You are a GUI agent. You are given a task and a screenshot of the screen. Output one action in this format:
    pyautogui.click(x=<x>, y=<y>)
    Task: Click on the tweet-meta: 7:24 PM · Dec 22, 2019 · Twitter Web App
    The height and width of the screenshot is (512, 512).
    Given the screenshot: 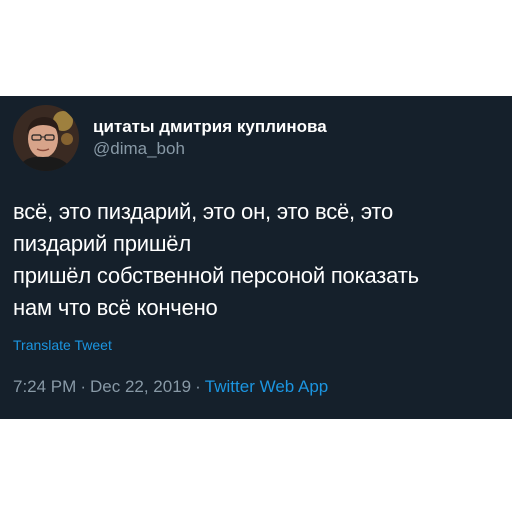 What is the action you would take?
    pyautogui.click(x=170, y=387)
    